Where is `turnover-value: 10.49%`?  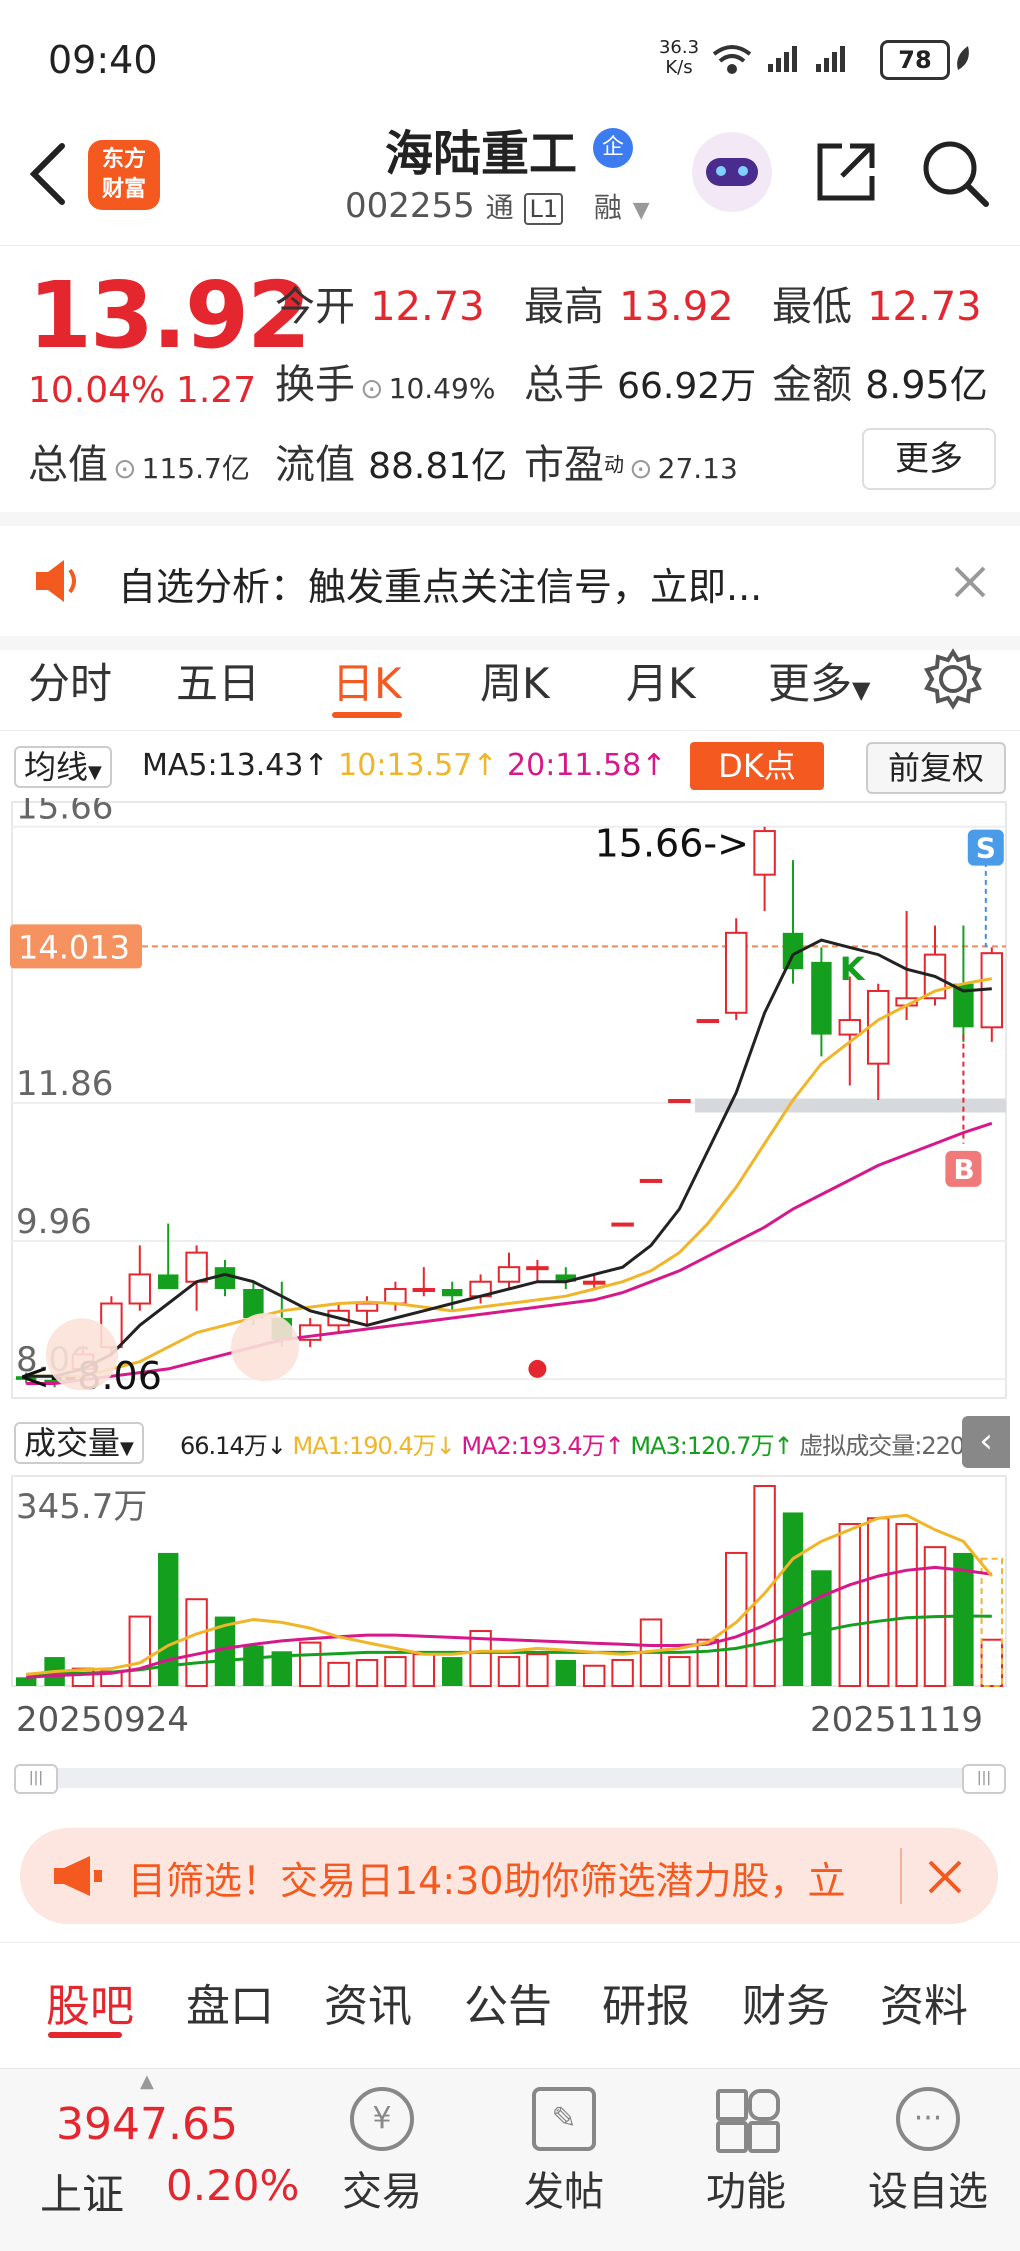 turnover-value: 10.49% is located at coordinates (442, 388).